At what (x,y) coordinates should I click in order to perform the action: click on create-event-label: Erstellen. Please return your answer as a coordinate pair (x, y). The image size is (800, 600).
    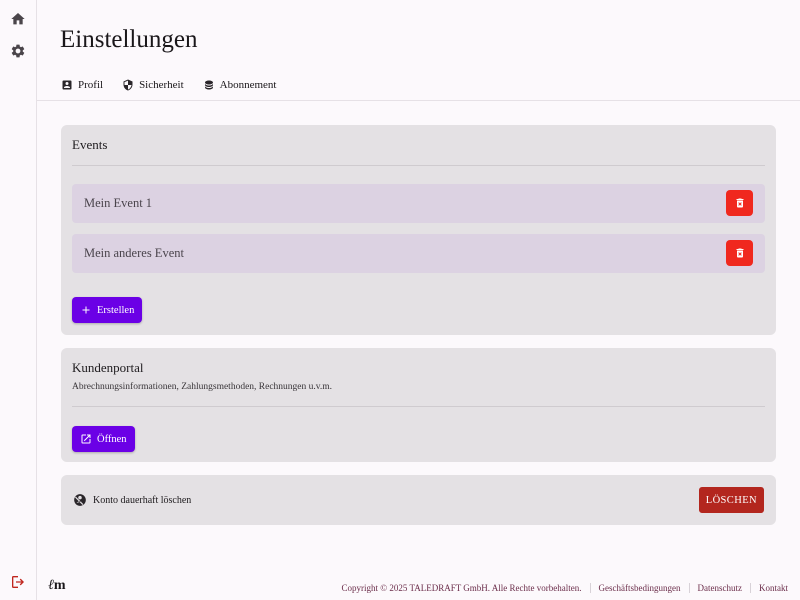
    Looking at the image, I should click on (116, 310).